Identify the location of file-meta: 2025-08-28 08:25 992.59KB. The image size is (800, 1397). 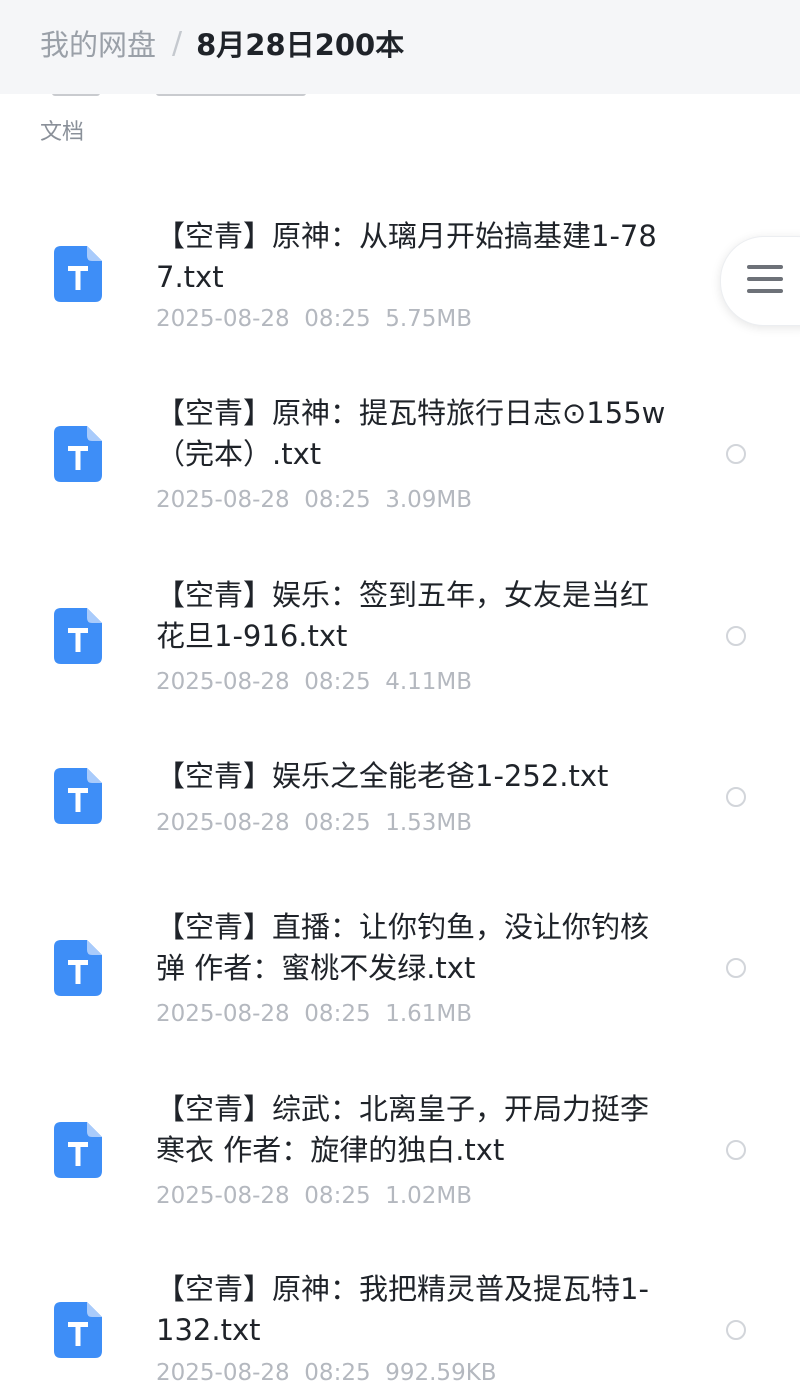
(326, 1373).